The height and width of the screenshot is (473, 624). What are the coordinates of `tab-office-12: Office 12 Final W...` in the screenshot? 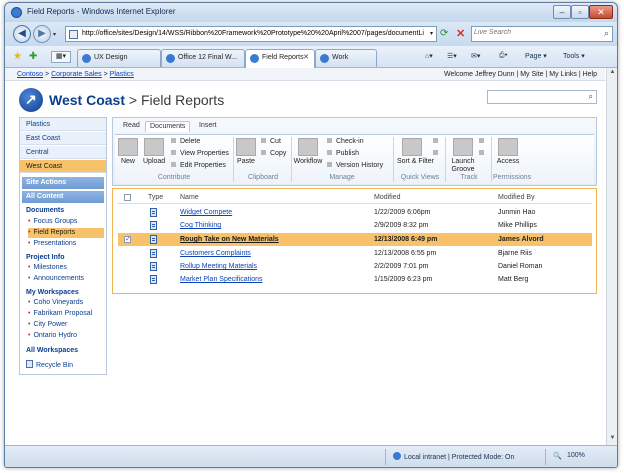 It's located at (203, 58).